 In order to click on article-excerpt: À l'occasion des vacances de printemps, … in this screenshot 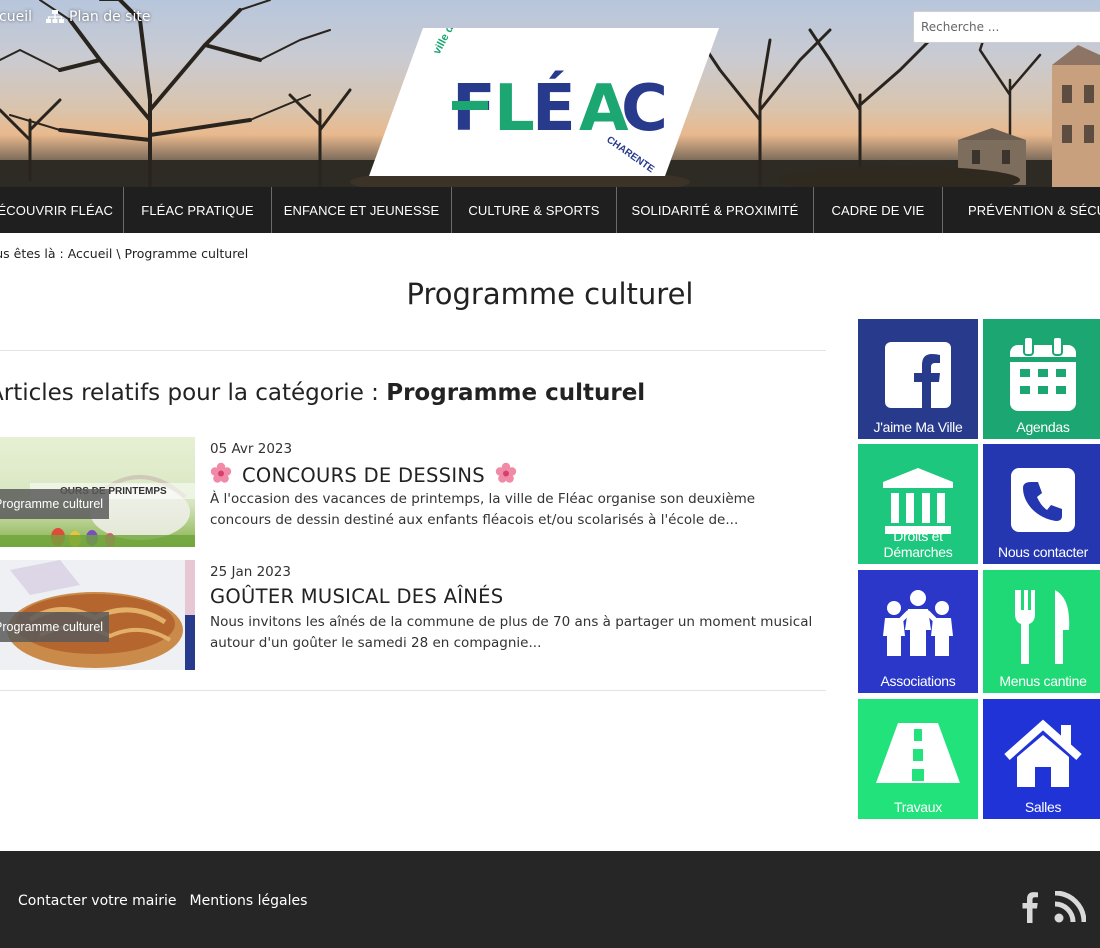, I will do `click(483, 509)`.